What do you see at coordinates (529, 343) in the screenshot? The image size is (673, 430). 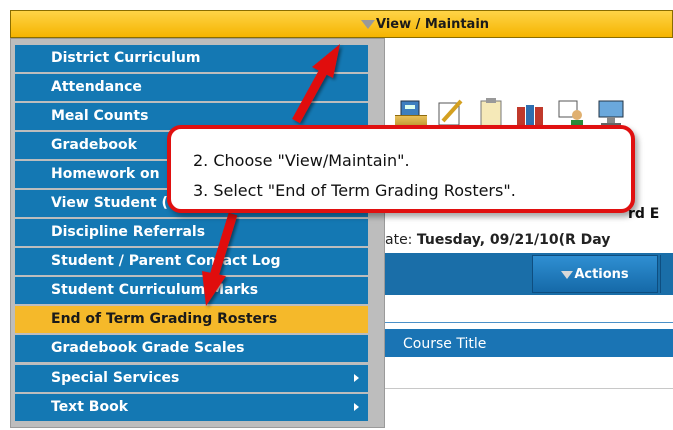 I see `course-title-column-header: Course Title` at bounding box center [529, 343].